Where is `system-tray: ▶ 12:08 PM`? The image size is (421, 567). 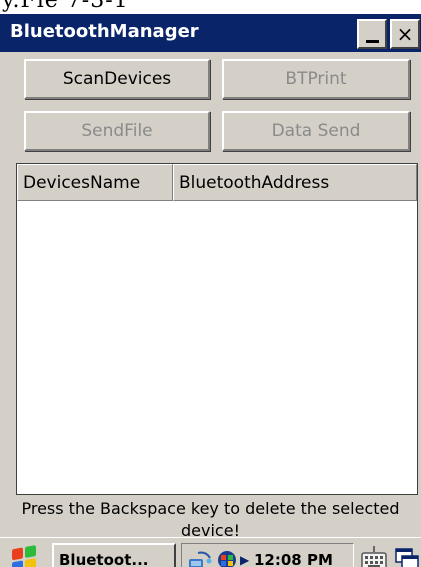 system-tray: ▶ 12:08 PM is located at coordinates (267, 555).